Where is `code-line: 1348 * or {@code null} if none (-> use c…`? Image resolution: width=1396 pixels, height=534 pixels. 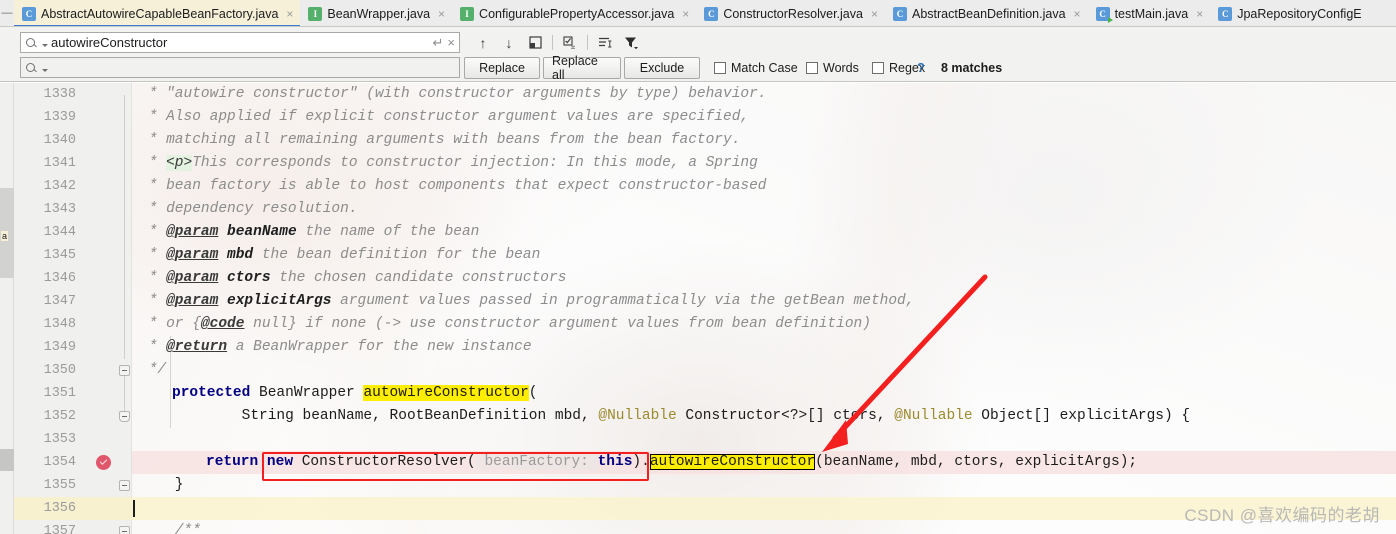 code-line: 1348 * or {@code null} if none (-> use c… is located at coordinates (698, 324).